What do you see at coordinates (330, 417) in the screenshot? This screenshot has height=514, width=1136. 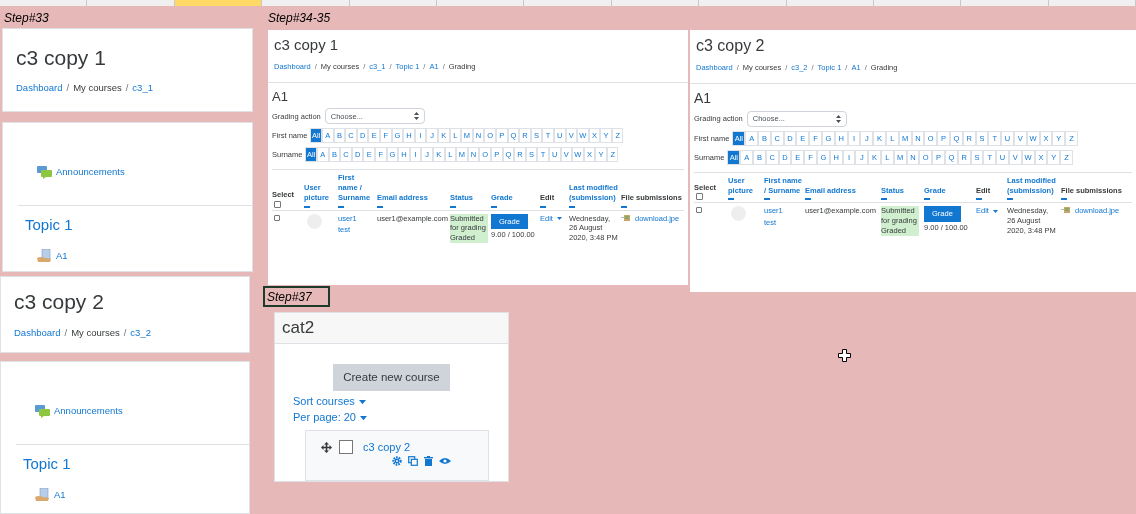 I see `per-page-dropdown: Per page: 20` at bounding box center [330, 417].